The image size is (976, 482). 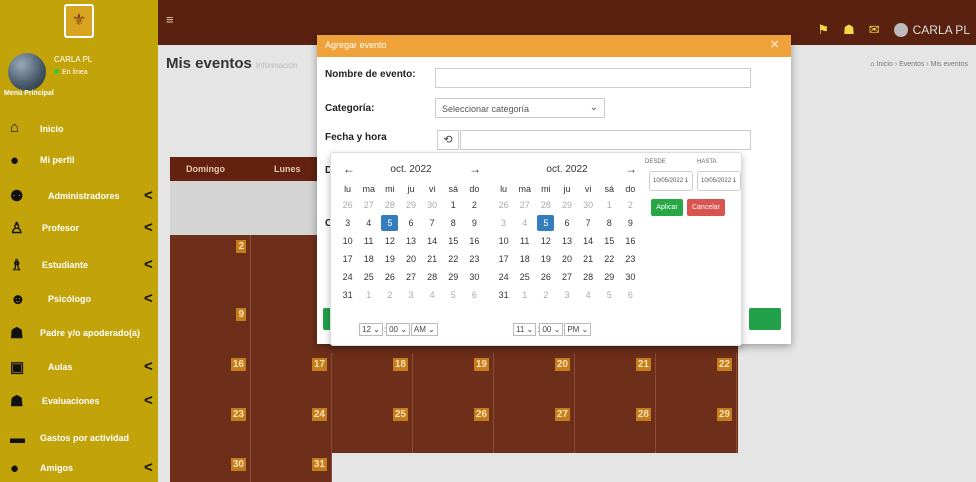 I want to click on sidebar-item-administradores: ⚉ Administradores <, so click(x=79, y=196).